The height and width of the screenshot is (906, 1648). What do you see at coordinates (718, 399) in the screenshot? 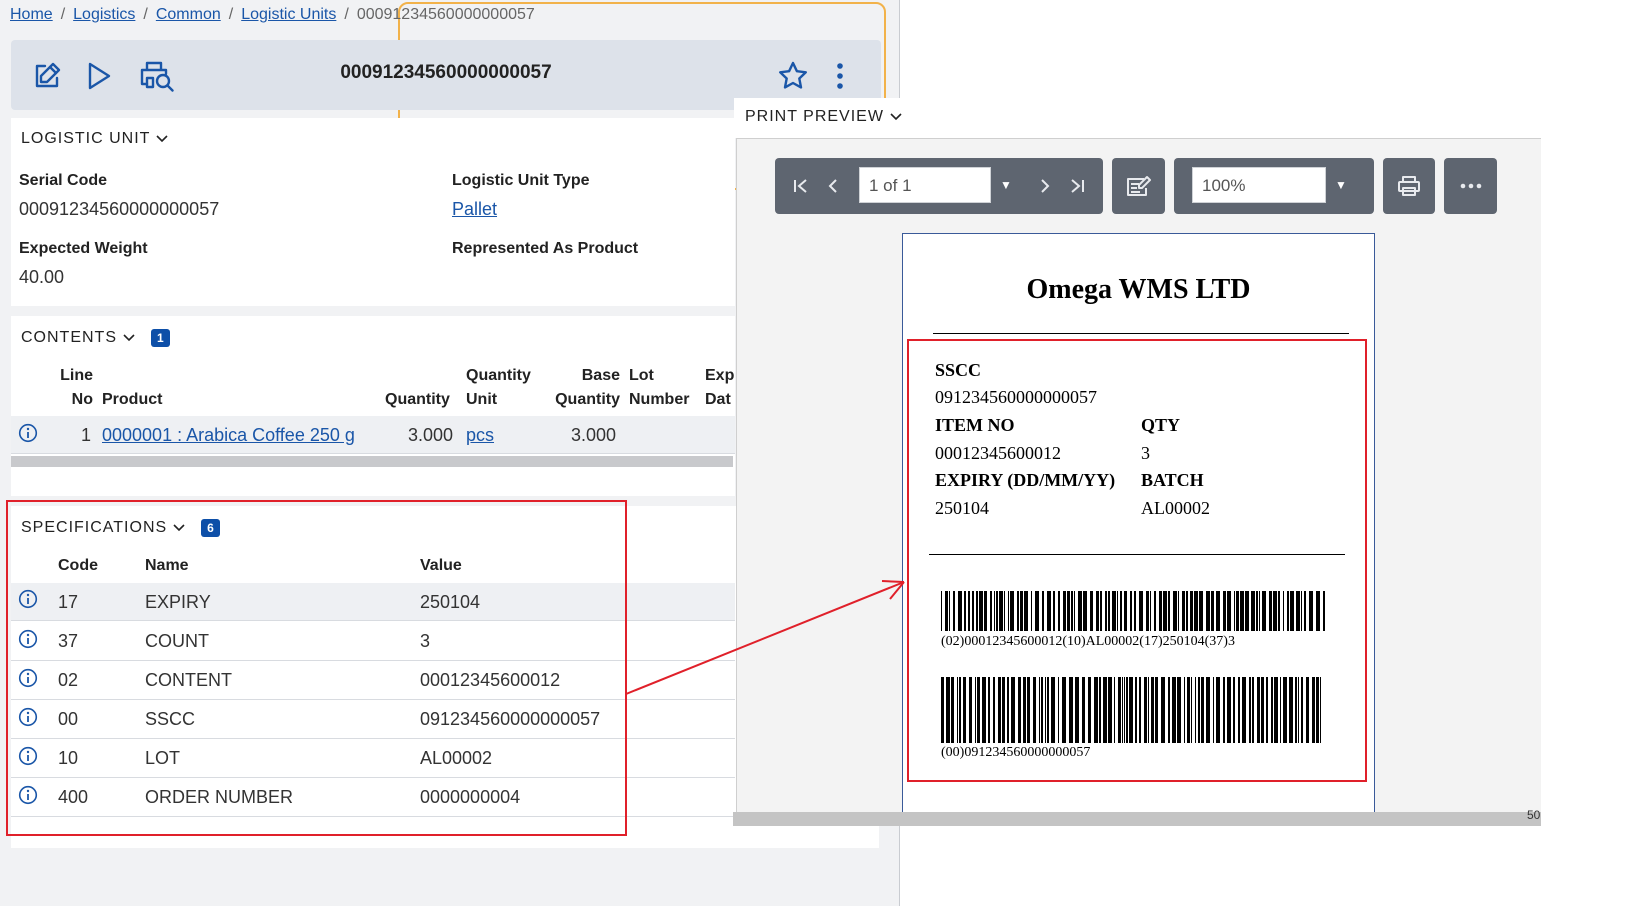
I see `col-expiry-date-line2: Dat` at bounding box center [718, 399].